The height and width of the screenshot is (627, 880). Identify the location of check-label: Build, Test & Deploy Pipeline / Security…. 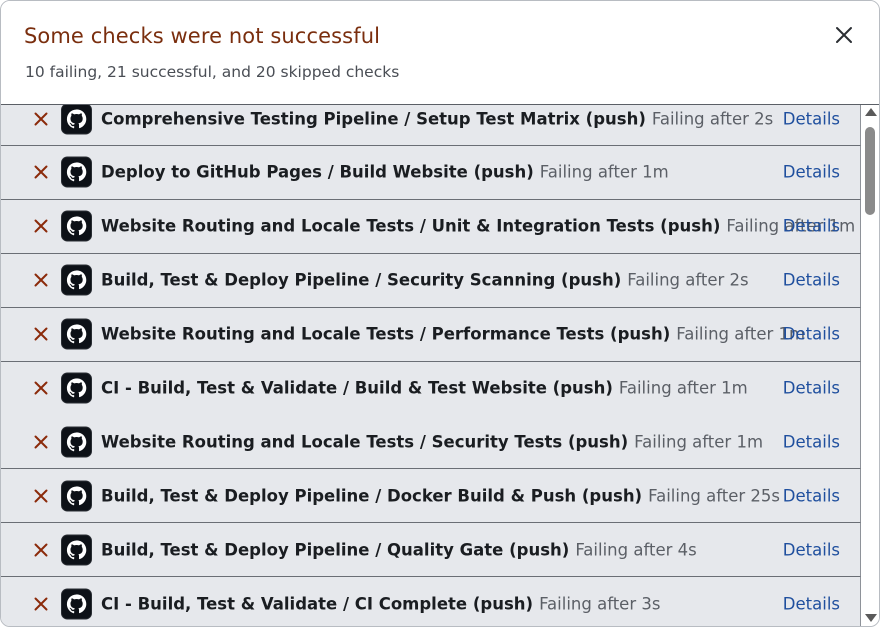
(425, 280).